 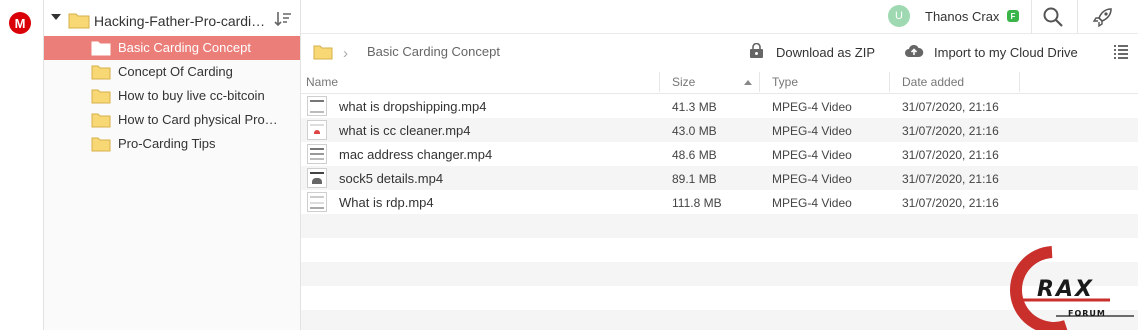 What do you see at coordinates (694, 131) in the screenshot?
I see `file-size: 43.0 MB` at bounding box center [694, 131].